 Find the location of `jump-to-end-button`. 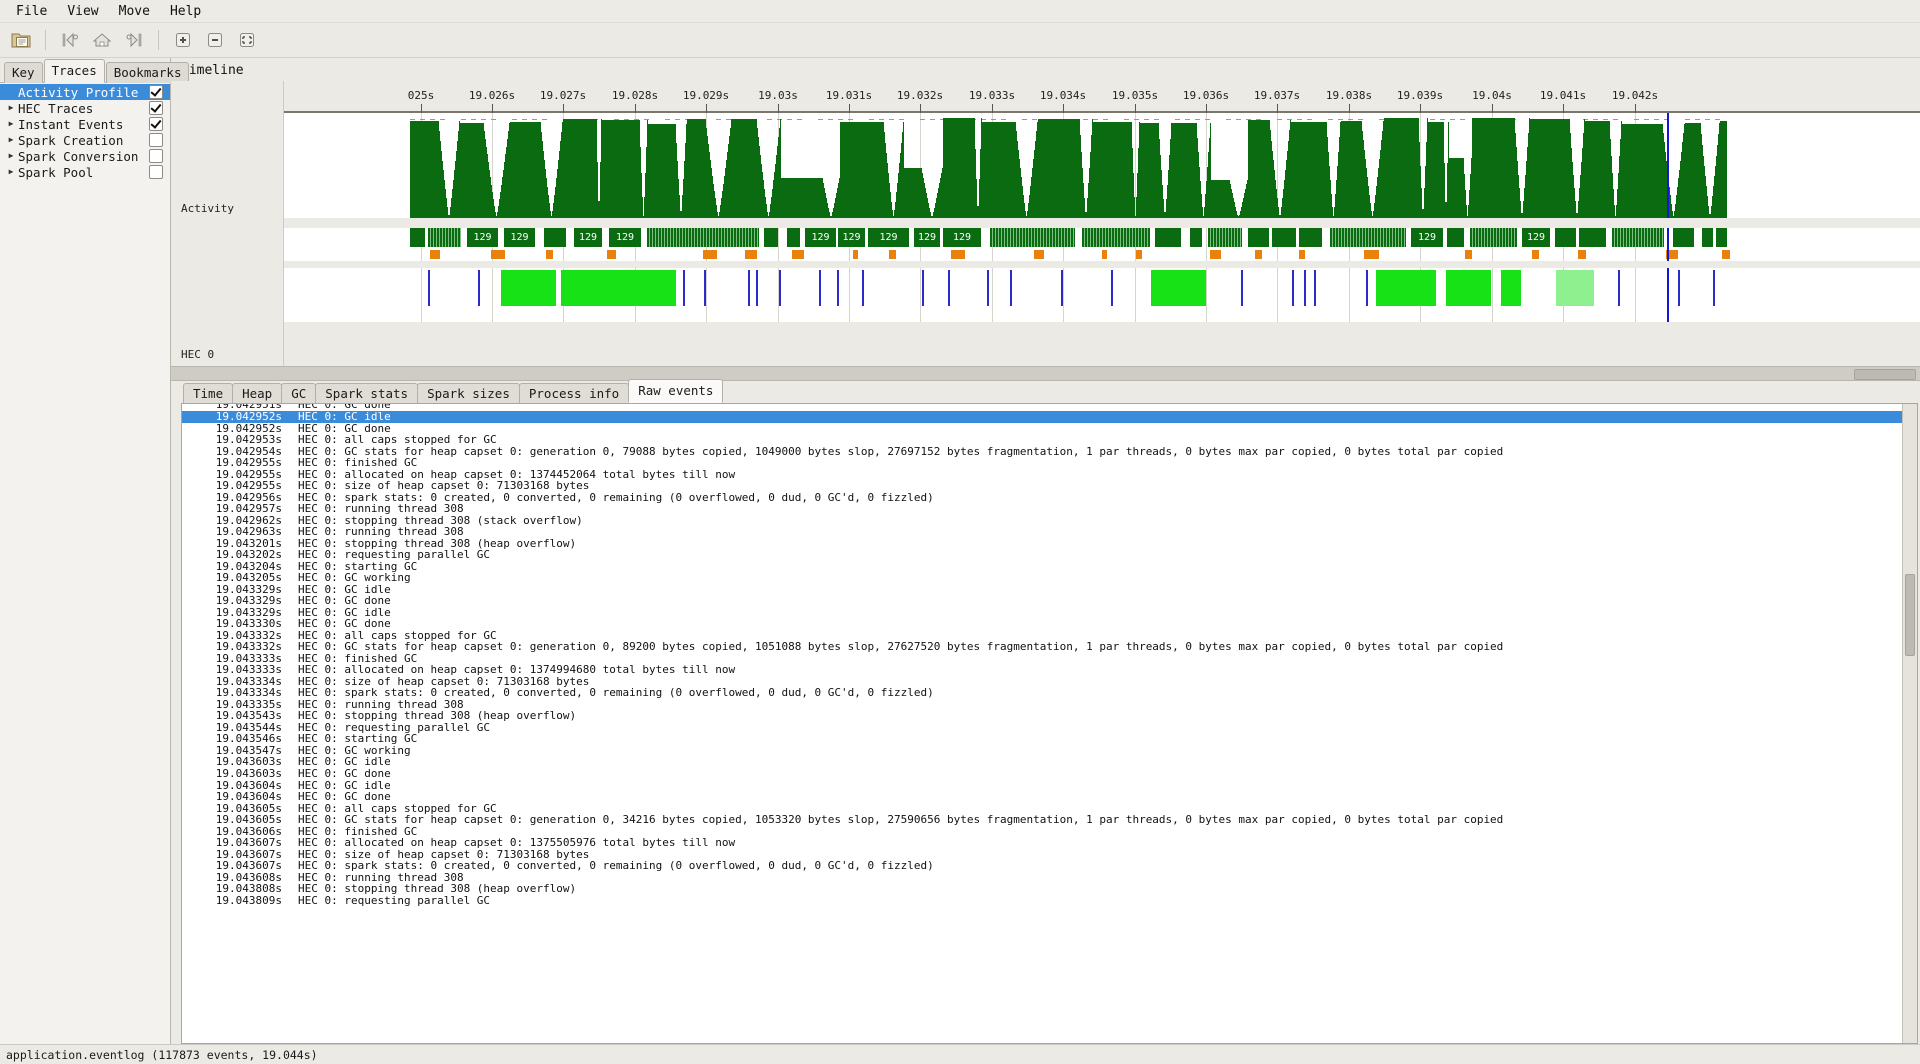

jump-to-end-button is located at coordinates (134, 40).